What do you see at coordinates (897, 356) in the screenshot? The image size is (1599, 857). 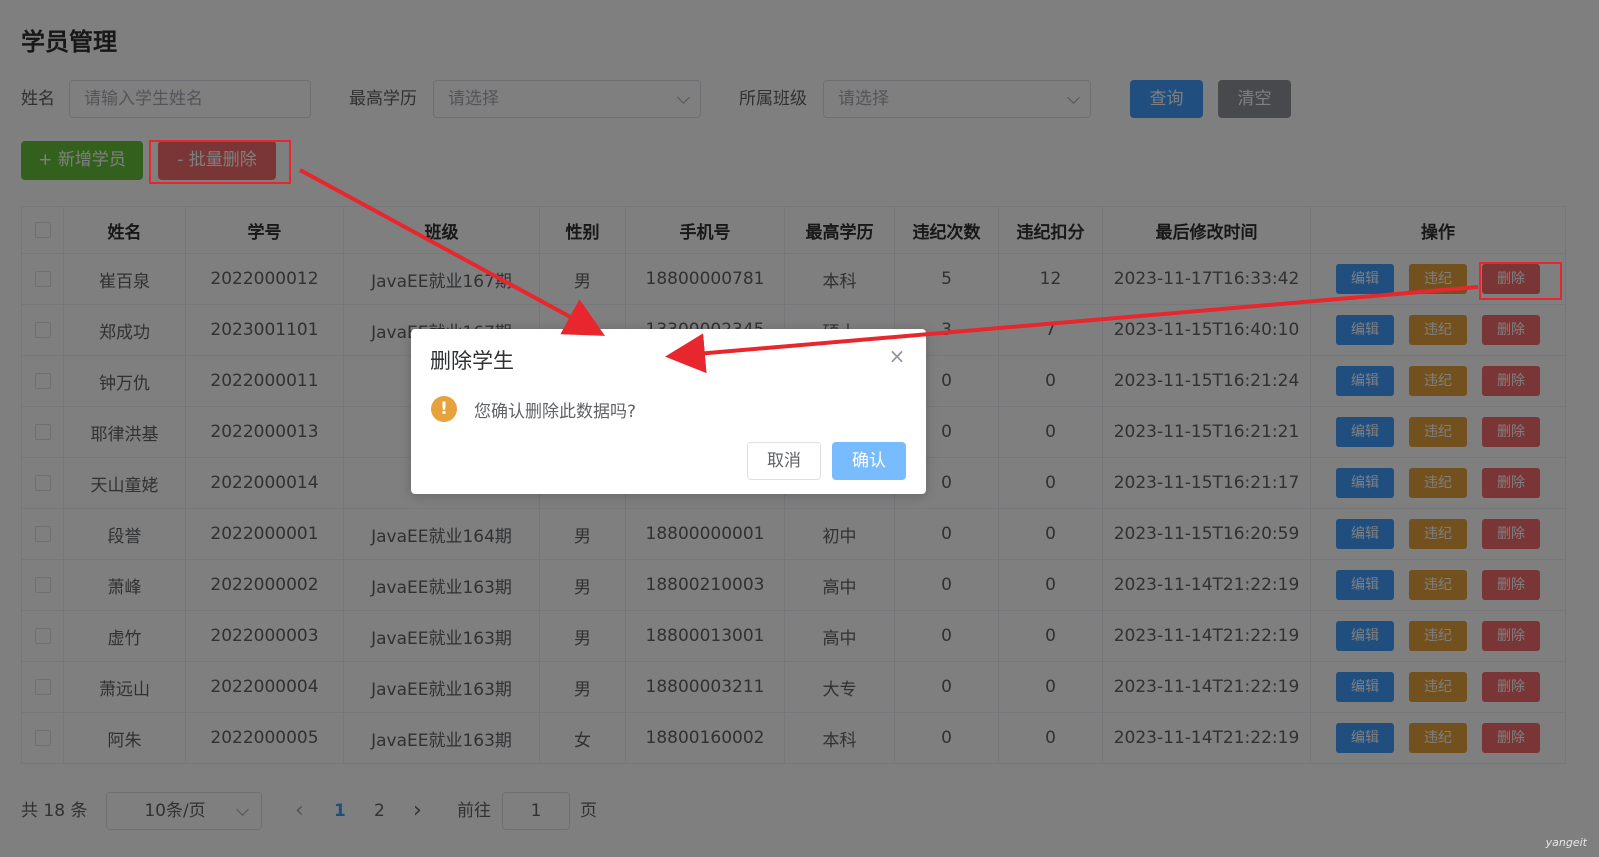 I see `close-icon: ×` at bounding box center [897, 356].